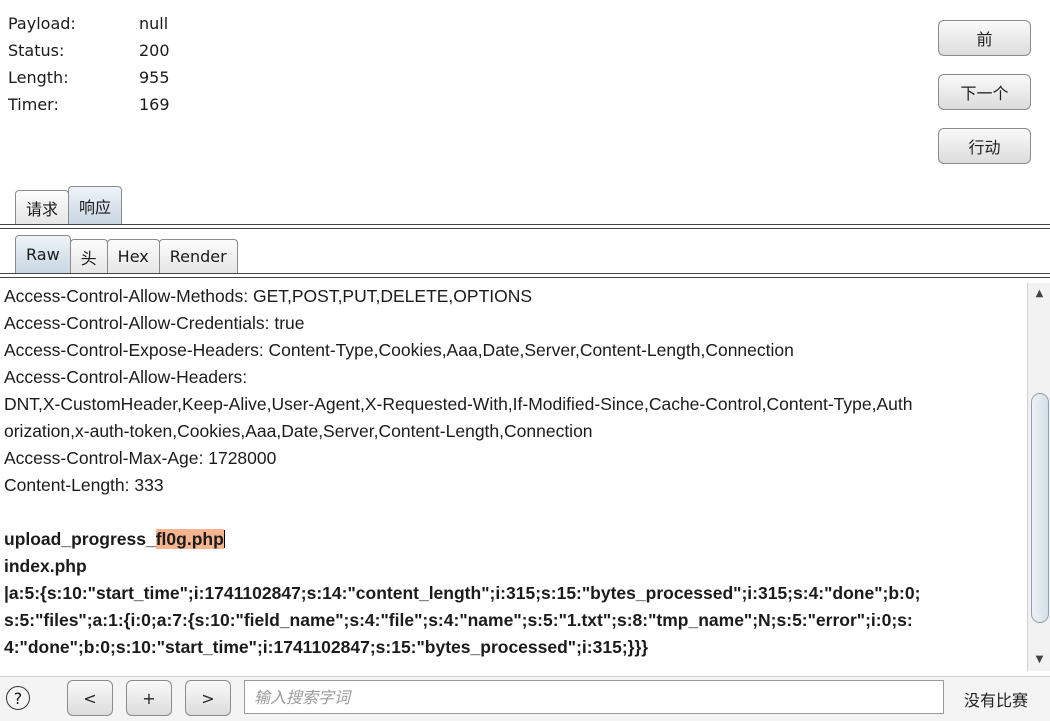 The width and height of the screenshot is (1050, 721). Describe the element at coordinates (224, 539) in the screenshot. I see `text-caret` at that location.